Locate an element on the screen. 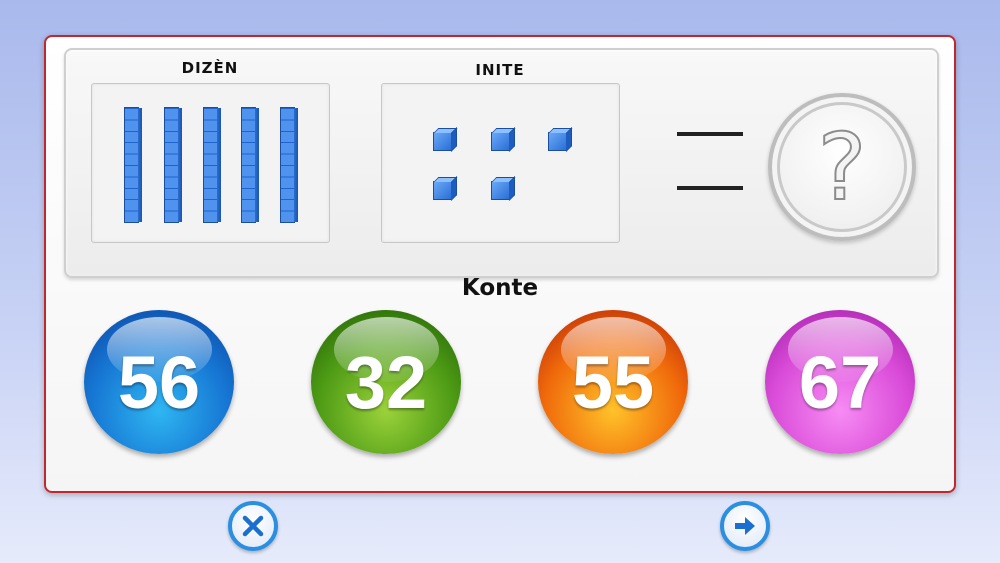 This screenshot has width=1000, height=563. close-icon is located at coordinates (253, 526).